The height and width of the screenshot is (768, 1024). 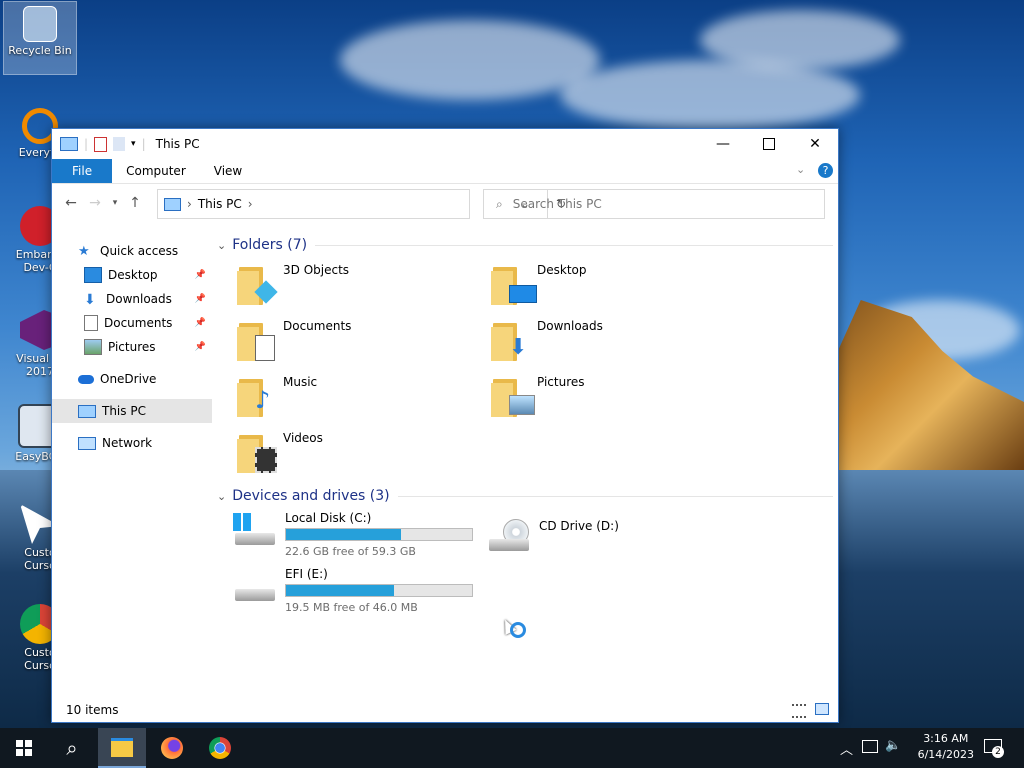 What do you see at coordinates (523, 294) in the screenshot?
I see `monitor-icon` at bounding box center [523, 294].